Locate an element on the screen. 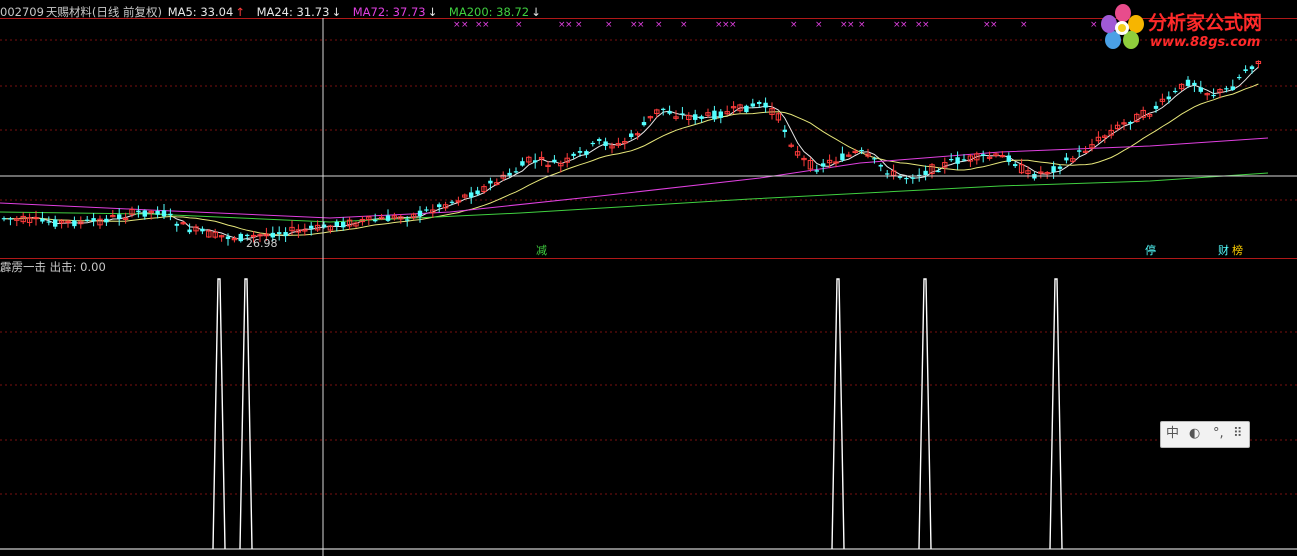  stock-code: 002709 is located at coordinates (22, 12).